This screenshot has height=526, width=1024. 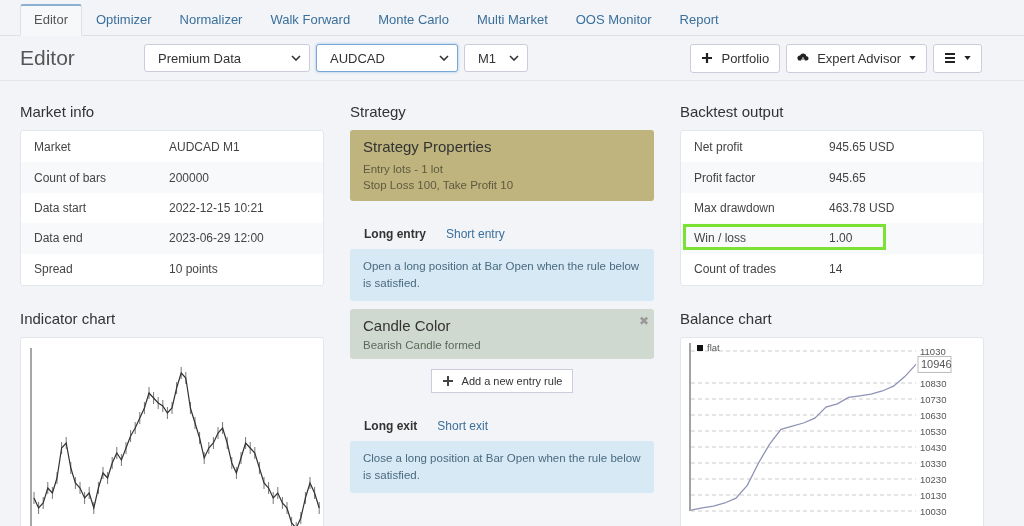 I want to click on row-value: 463.78 USD, so click(x=862, y=207).